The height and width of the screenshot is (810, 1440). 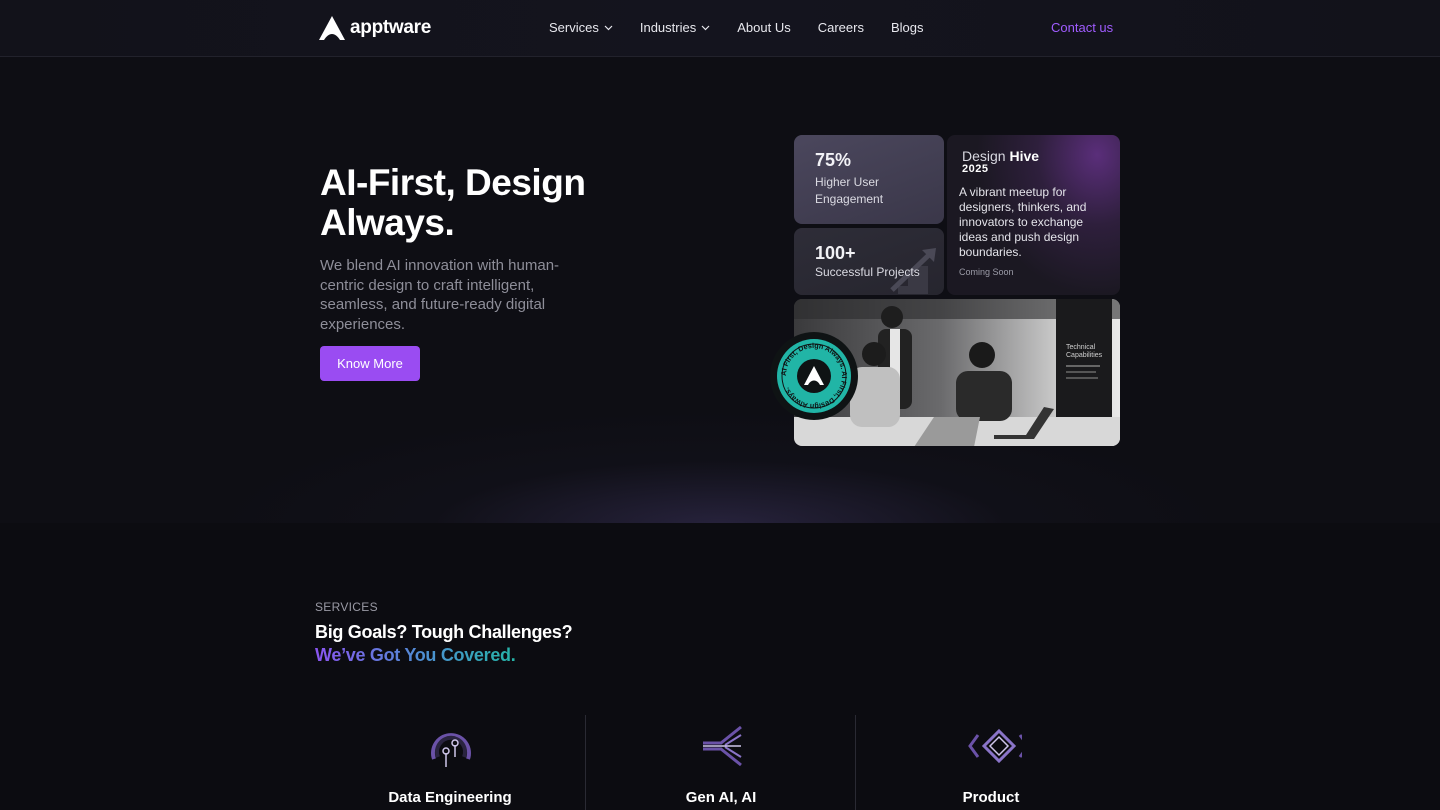 I want to click on event-title-light: Design, so click(x=984, y=156).